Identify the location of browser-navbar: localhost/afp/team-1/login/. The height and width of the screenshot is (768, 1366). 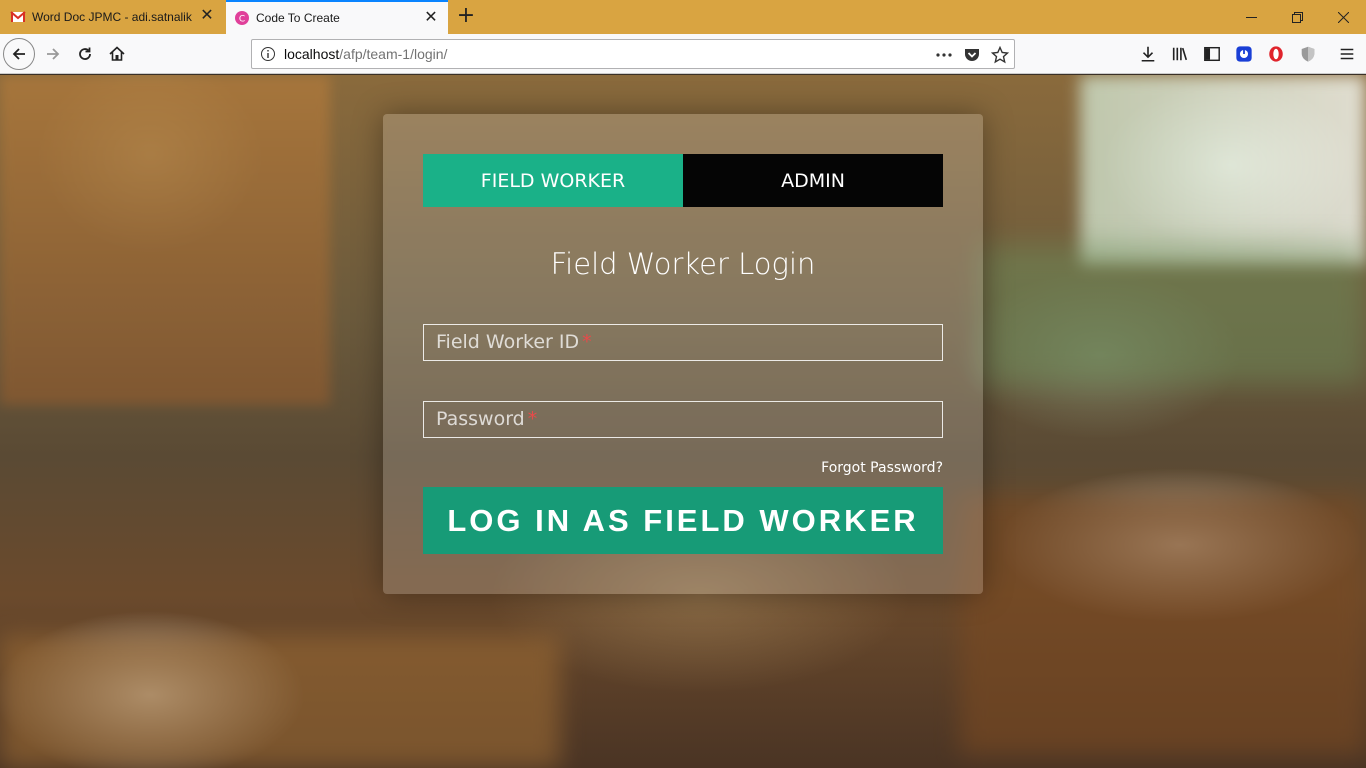
(683, 54).